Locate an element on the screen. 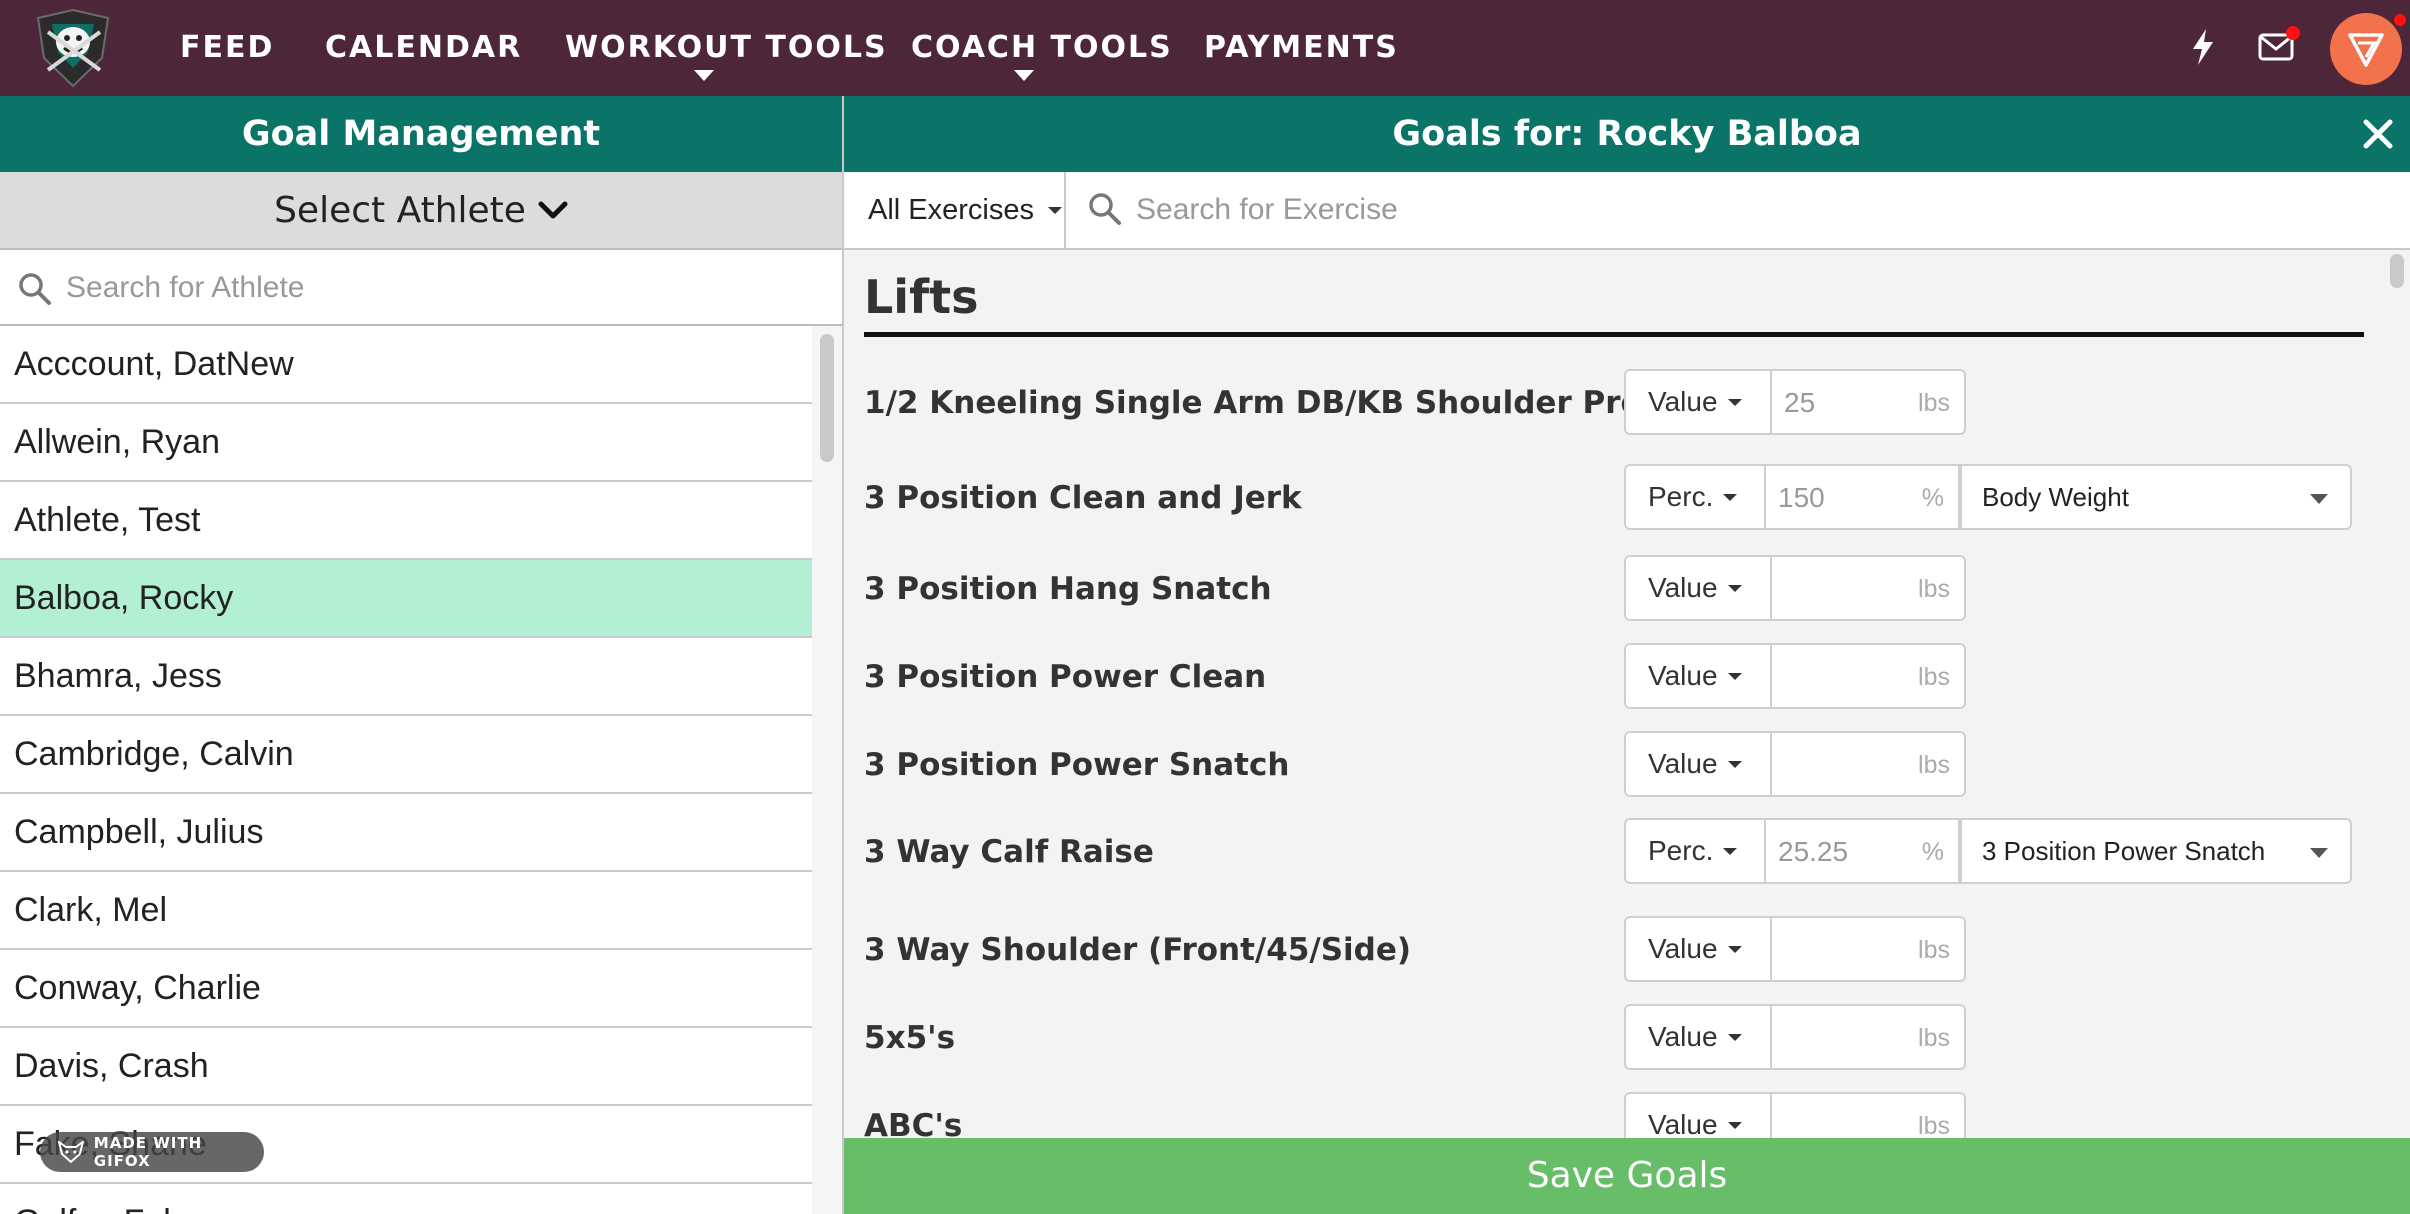 Image resolution: width=2410 pixels, height=1214 pixels. nav-feed: FEED is located at coordinates (227, 48).